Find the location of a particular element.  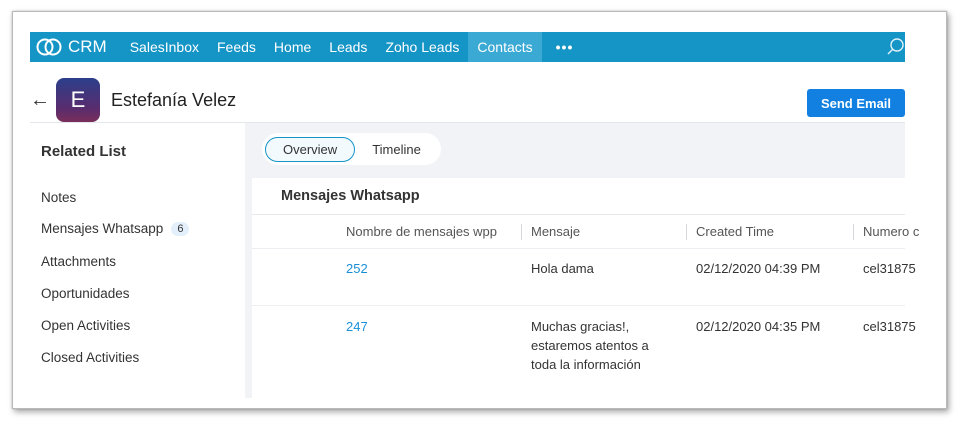

sidebar-item-closed-activities: Closed Activities is located at coordinates (90, 357).